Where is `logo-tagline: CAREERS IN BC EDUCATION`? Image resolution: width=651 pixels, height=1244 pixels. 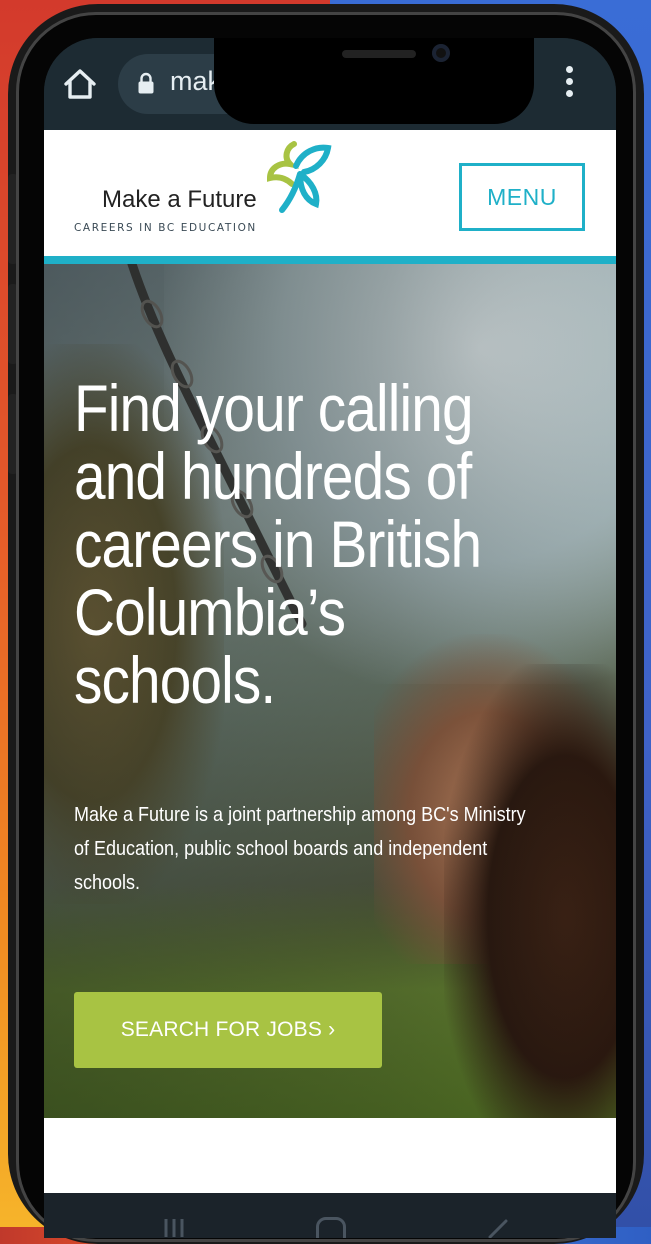 logo-tagline: CAREERS IN BC EDUCATION is located at coordinates (165, 228).